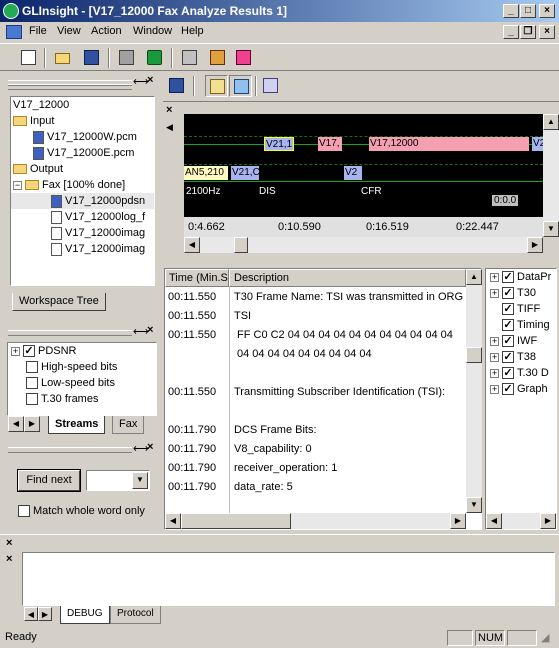 Image resolution: width=559 pixels, height=648 pixels. I want to click on tree-file-selected: V17_12000pdsn, so click(82, 201).